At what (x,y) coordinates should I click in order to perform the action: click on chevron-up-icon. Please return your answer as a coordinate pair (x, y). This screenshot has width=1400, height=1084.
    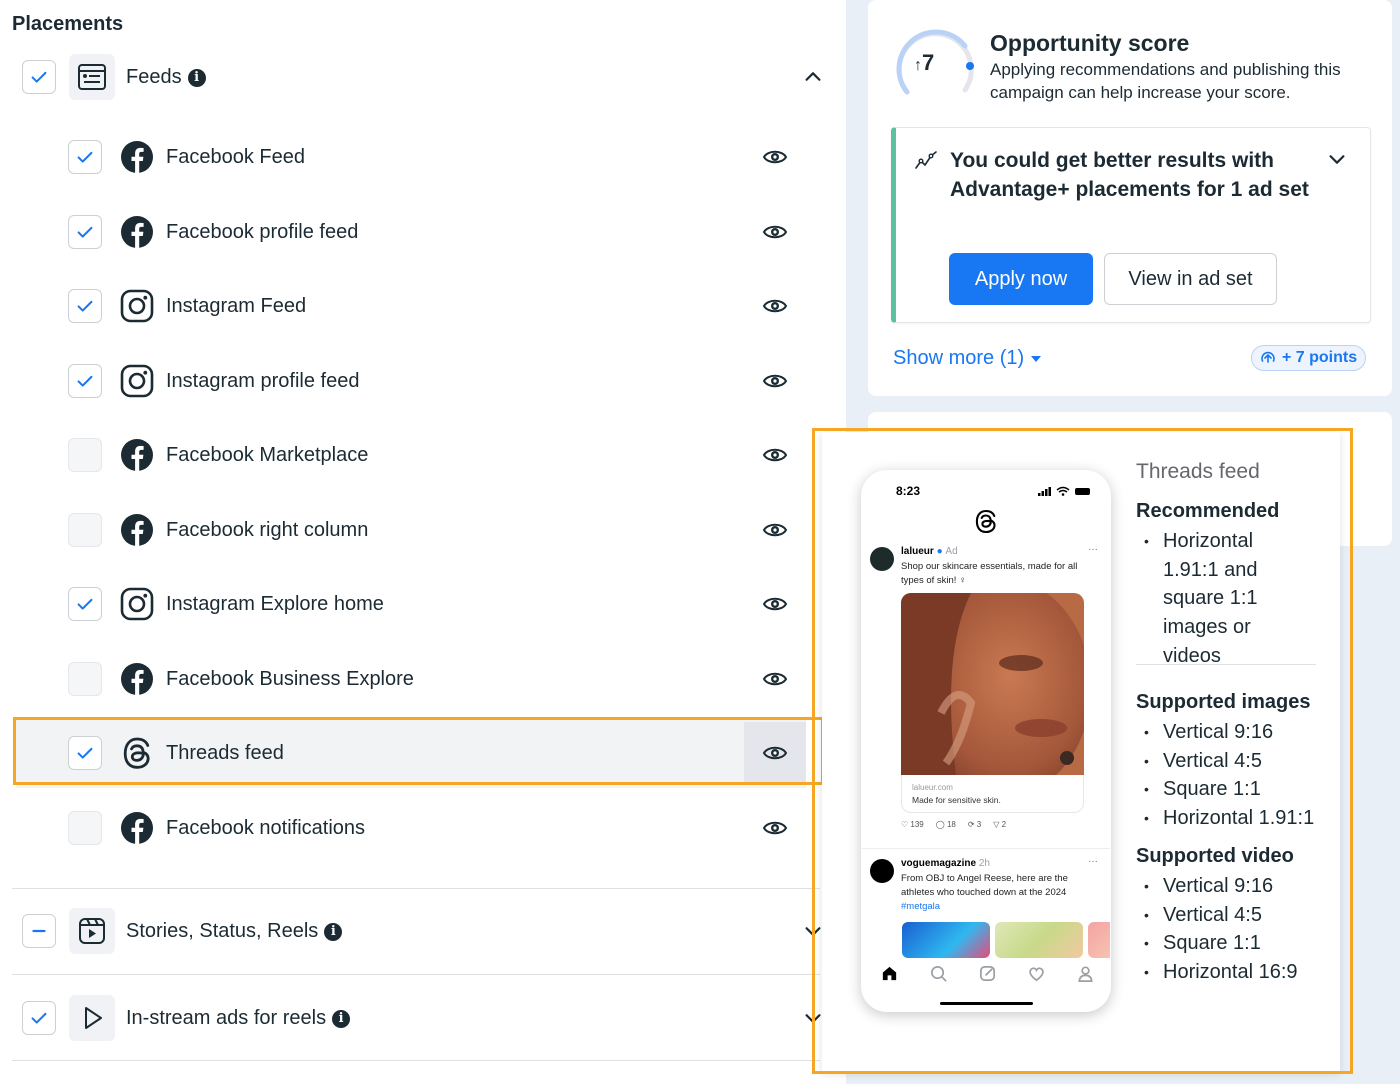
    Looking at the image, I should click on (813, 77).